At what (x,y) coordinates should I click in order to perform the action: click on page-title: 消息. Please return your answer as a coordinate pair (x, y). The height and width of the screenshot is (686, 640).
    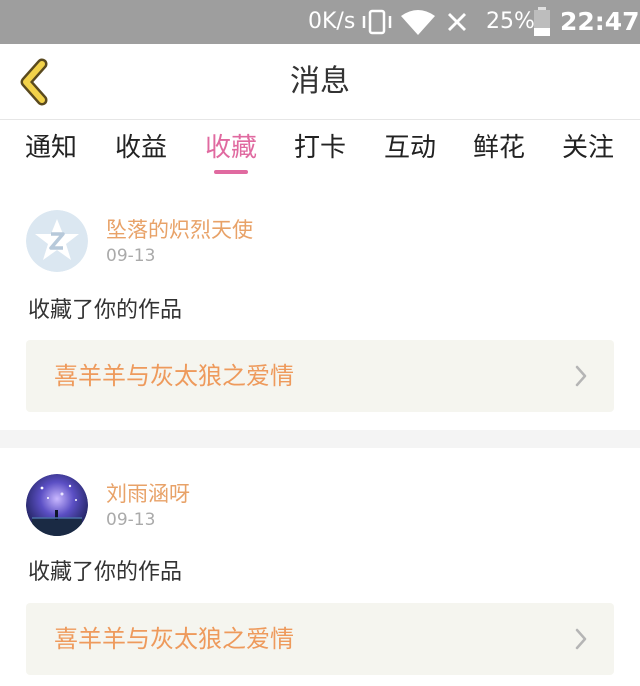
    Looking at the image, I should click on (320, 81).